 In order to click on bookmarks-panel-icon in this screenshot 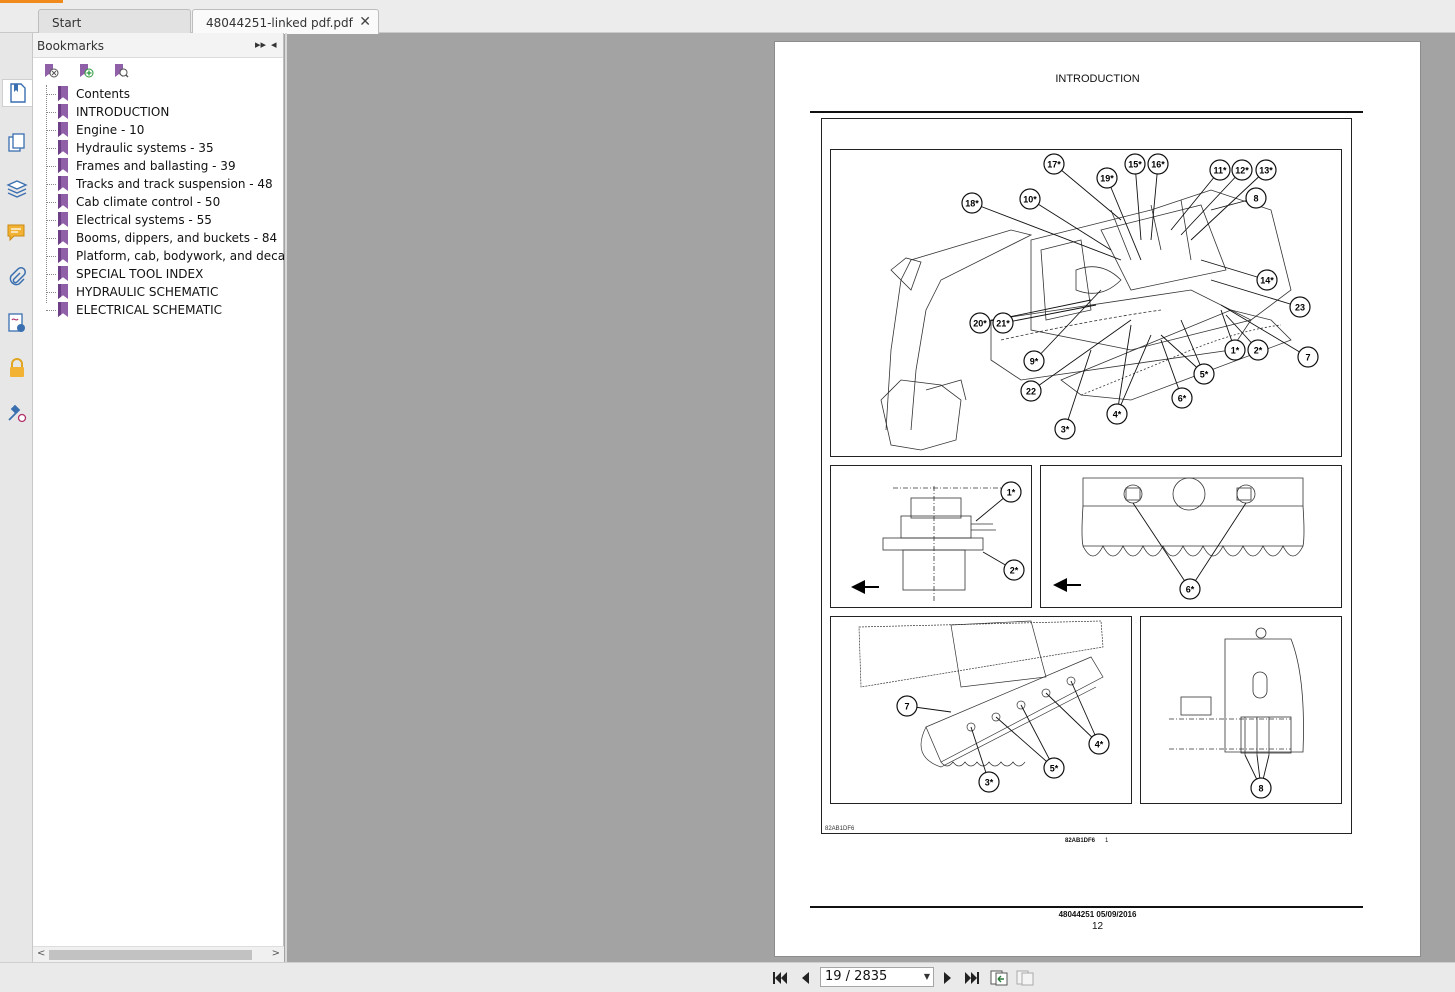, I will do `click(17, 93)`.